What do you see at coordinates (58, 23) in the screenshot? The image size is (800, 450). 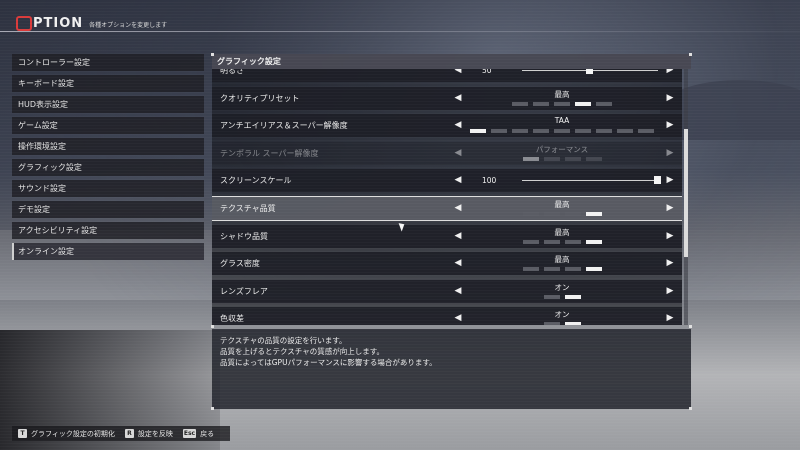 I see `logo-text: PTION` at bounding box center [58, 23].